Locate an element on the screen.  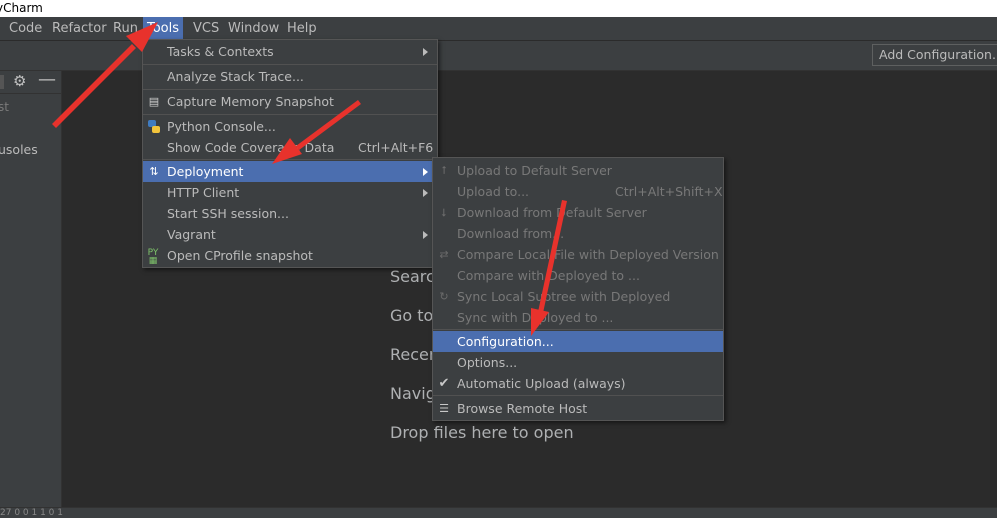
menu-item-label: Deployment is located at coordinates (205, 171).